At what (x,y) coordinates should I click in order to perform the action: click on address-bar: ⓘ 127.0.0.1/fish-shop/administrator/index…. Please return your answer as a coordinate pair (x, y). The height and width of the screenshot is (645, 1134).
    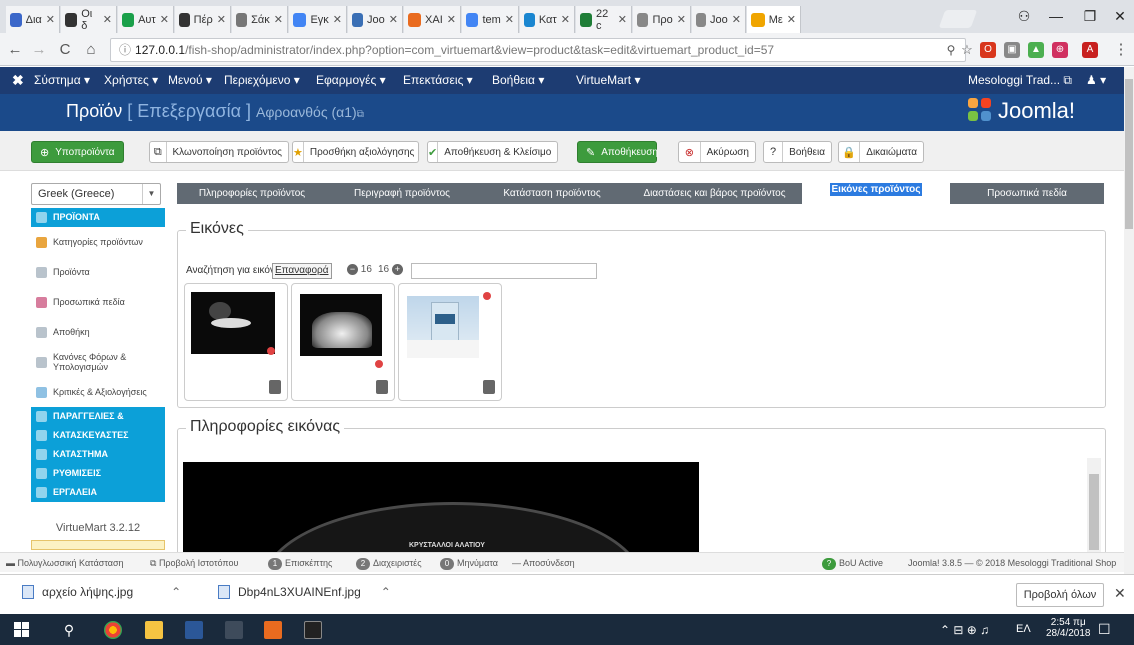
    Looking at the image, I should click on (538, 50).